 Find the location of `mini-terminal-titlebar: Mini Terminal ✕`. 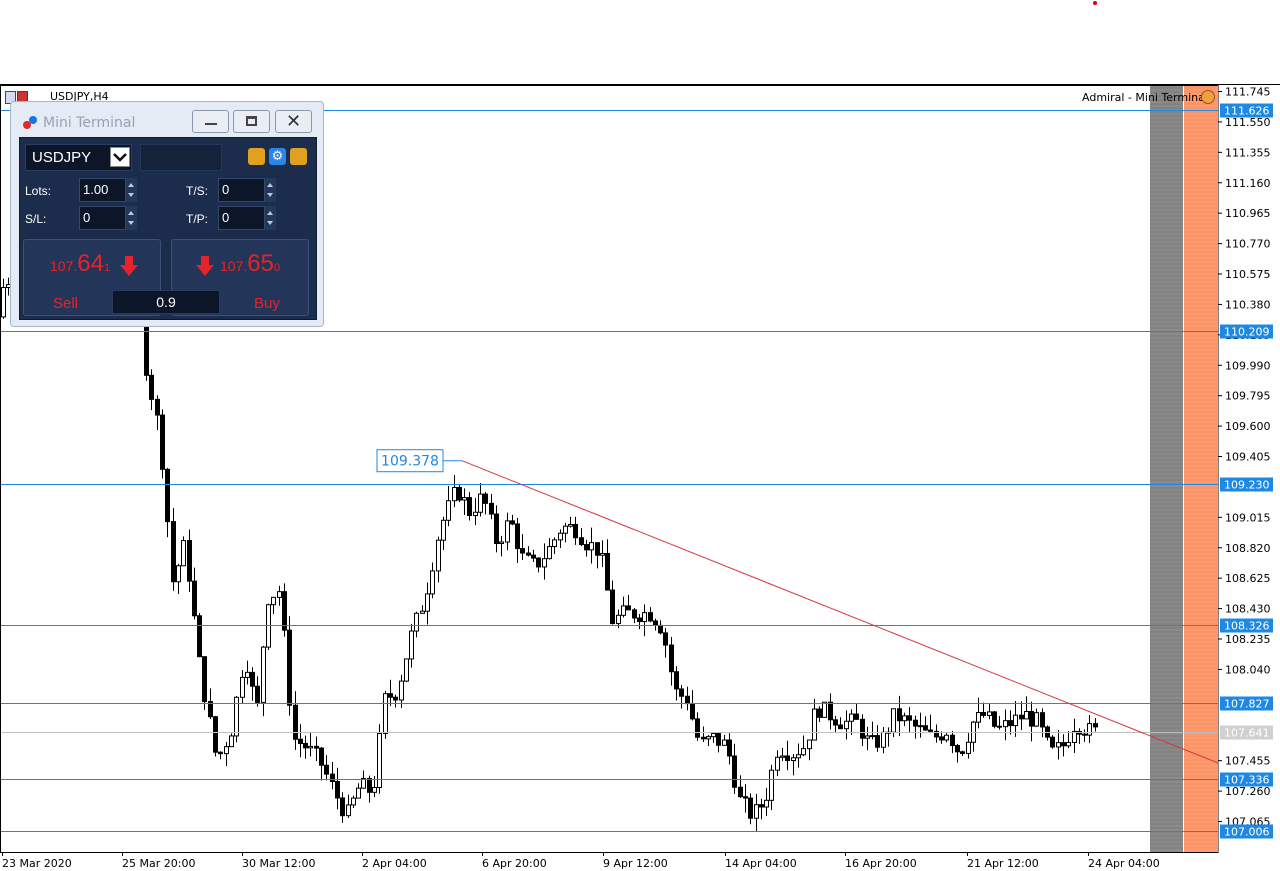

mini-terminal-titlebar: Mini Terminal ✕ is located at coordinates (167, 119).